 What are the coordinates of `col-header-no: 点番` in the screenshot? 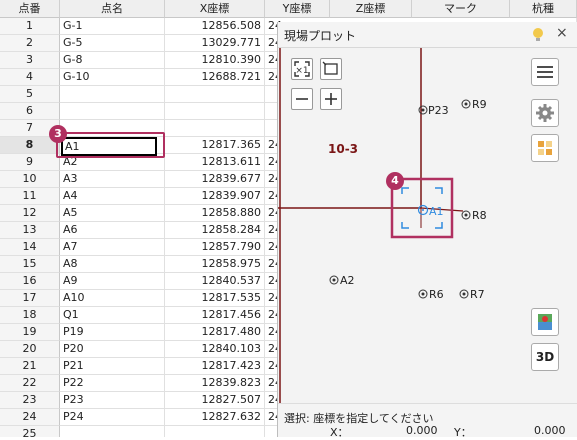 It's located at (30, 9).